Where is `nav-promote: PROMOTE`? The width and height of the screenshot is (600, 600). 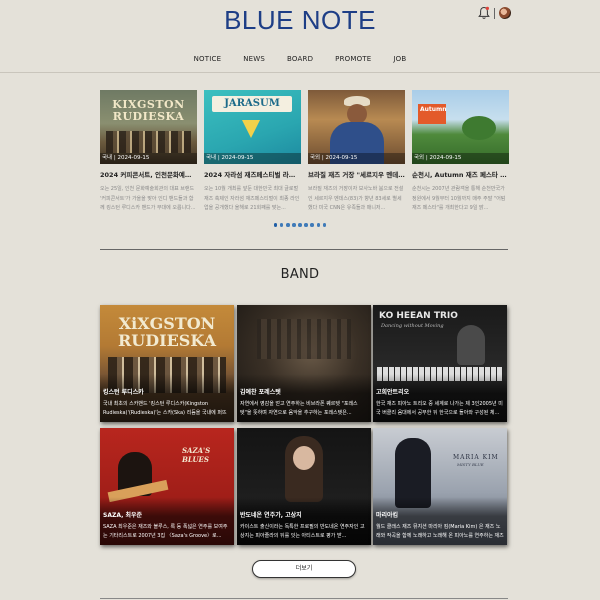 nav-promote: PROMOTE is located at coordinates (353, 63).